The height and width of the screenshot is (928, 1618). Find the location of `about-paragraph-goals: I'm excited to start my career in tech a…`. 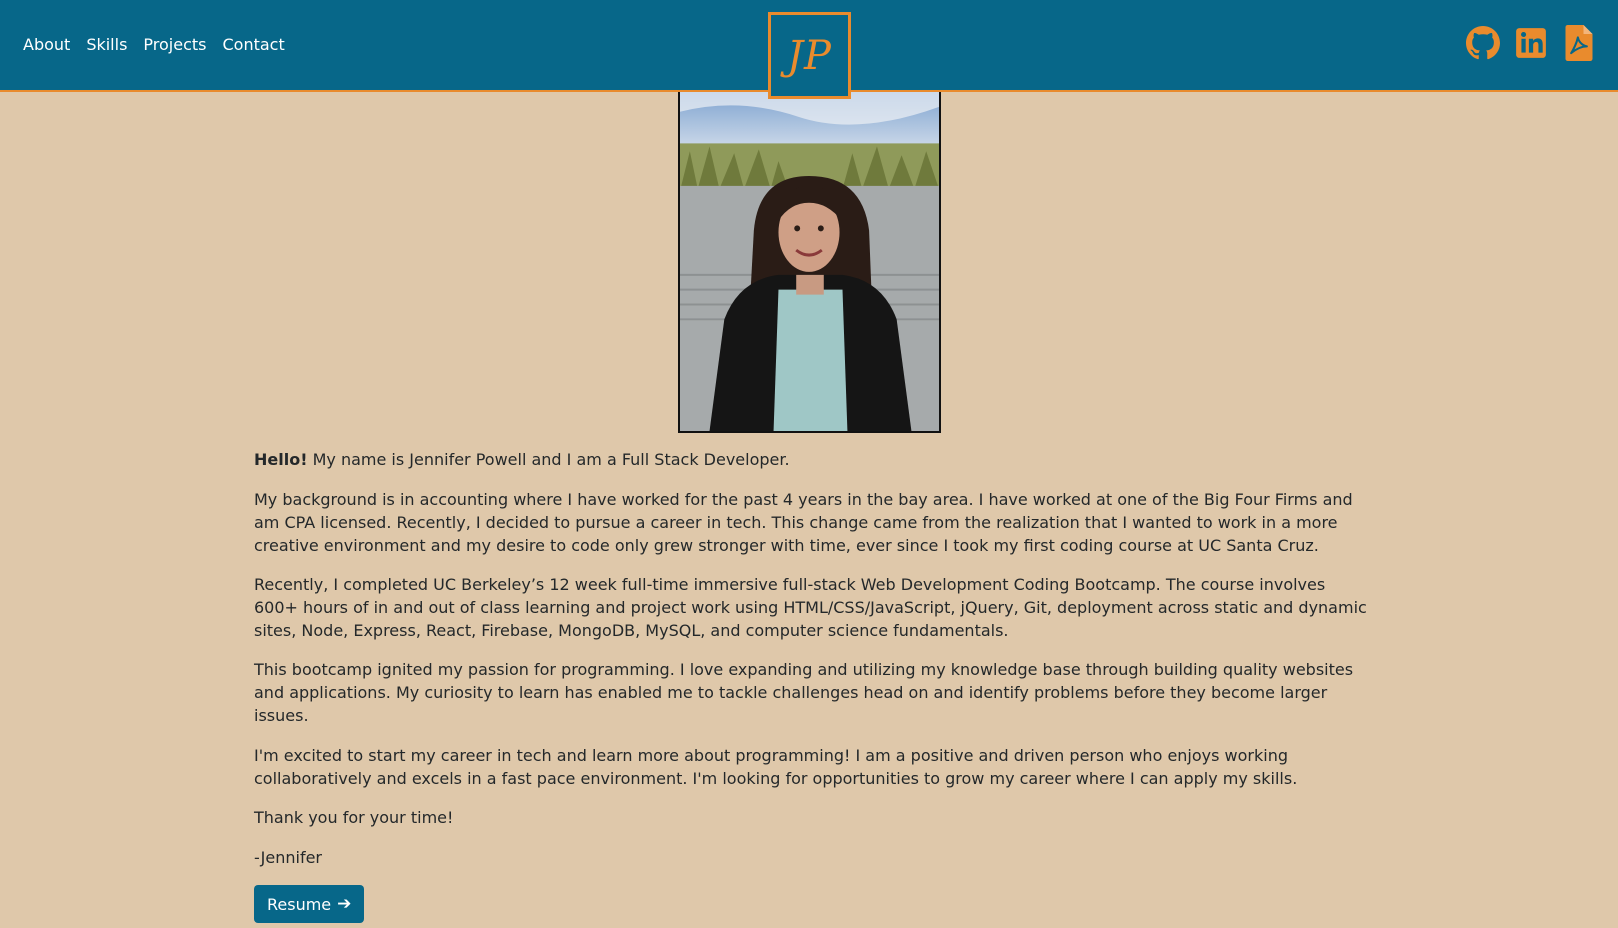

about-paragraph-goals: I'm excited to start my career in tech a… is located at coordinates (776, 767).